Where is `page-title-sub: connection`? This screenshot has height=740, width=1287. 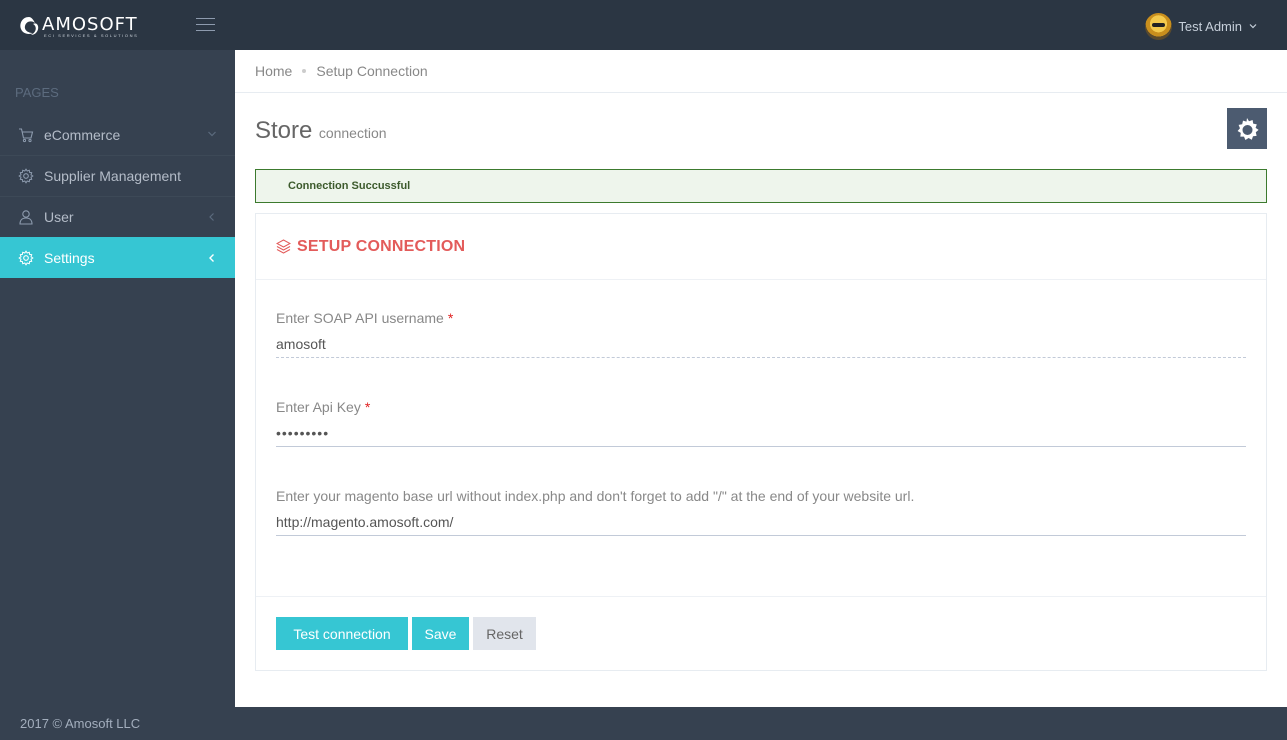 page-title-sub: connection is located at coordinates (352, 133).